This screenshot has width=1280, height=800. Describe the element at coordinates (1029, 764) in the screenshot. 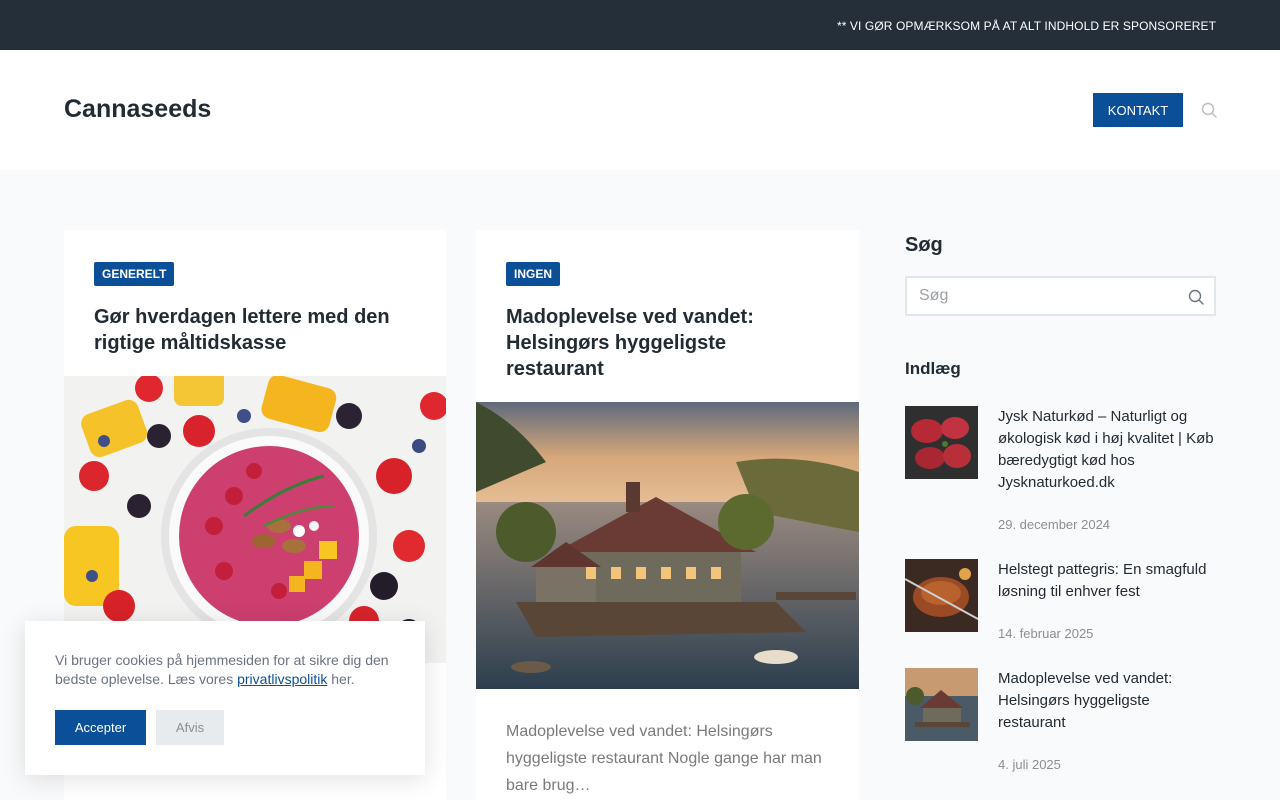

I see `recent-post-date: 4. juli 2025` at that location.